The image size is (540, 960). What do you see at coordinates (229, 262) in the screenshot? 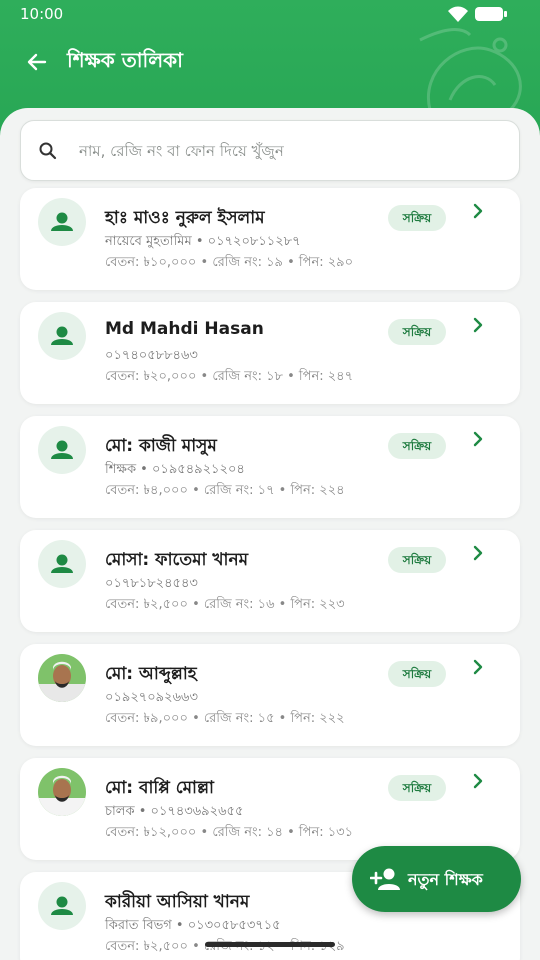
I see `teacher-salary-info: বেতন: ৳১০,০০০ • রেজি নং: ১৯ • পিন: ২৯০` at bounding box center [229, 262].